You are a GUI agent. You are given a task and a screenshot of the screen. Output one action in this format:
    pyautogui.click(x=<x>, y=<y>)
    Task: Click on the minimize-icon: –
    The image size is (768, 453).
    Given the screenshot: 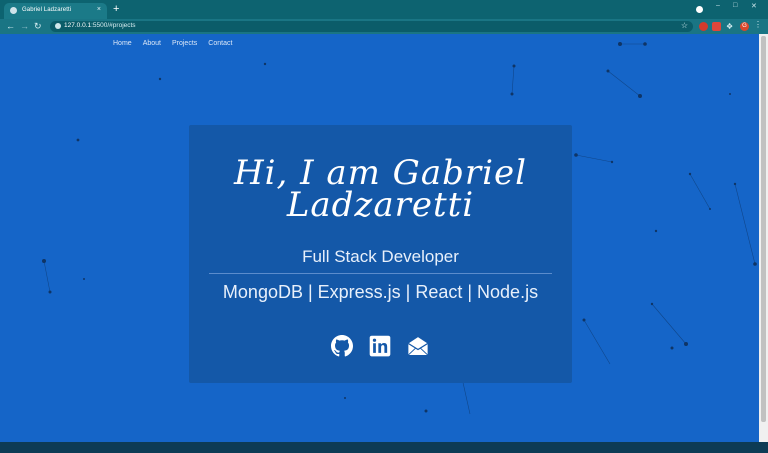 What is the action you would take?
    pyautogui.click(x=718, y=5)
    